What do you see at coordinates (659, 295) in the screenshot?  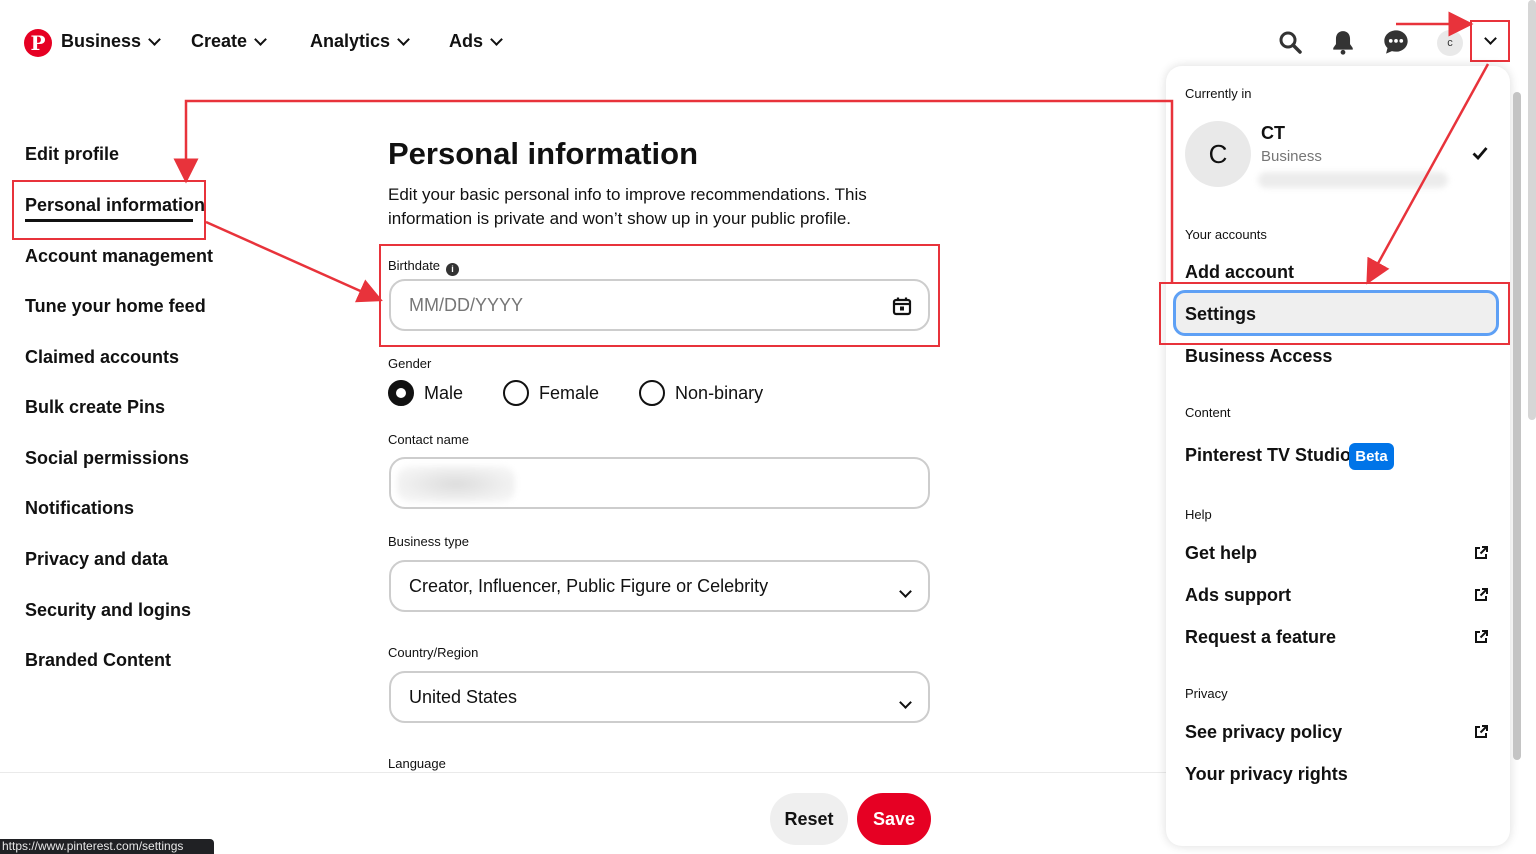 I see `annotation-box-birthdate` at bounding box center [659, 295].